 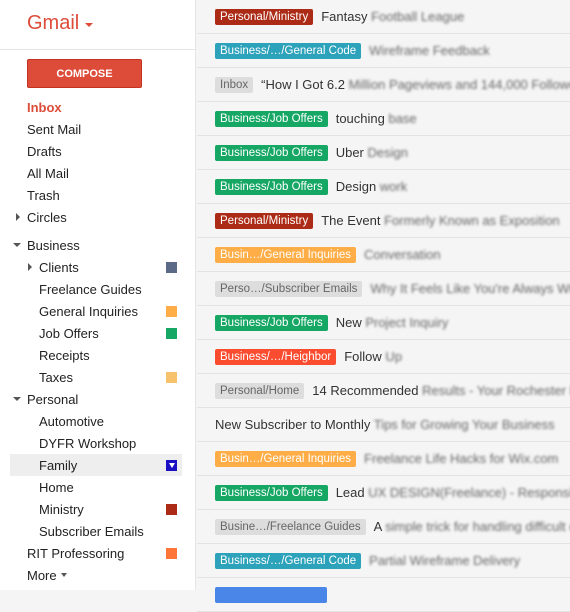 I want to click on label-tag: Busine…/Freelance Guides, so click(x=290, y=527).